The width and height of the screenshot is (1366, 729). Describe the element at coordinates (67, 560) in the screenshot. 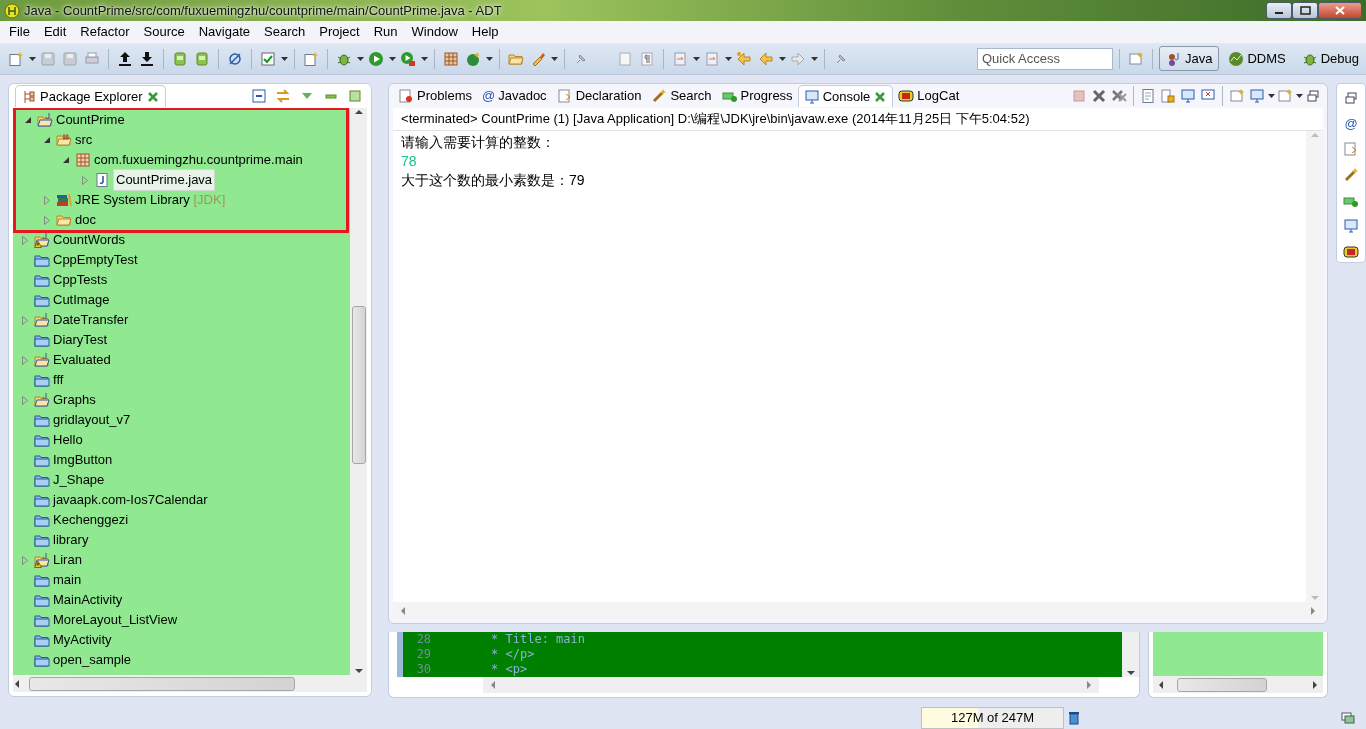

I see `tree-item: Liran` at that location.